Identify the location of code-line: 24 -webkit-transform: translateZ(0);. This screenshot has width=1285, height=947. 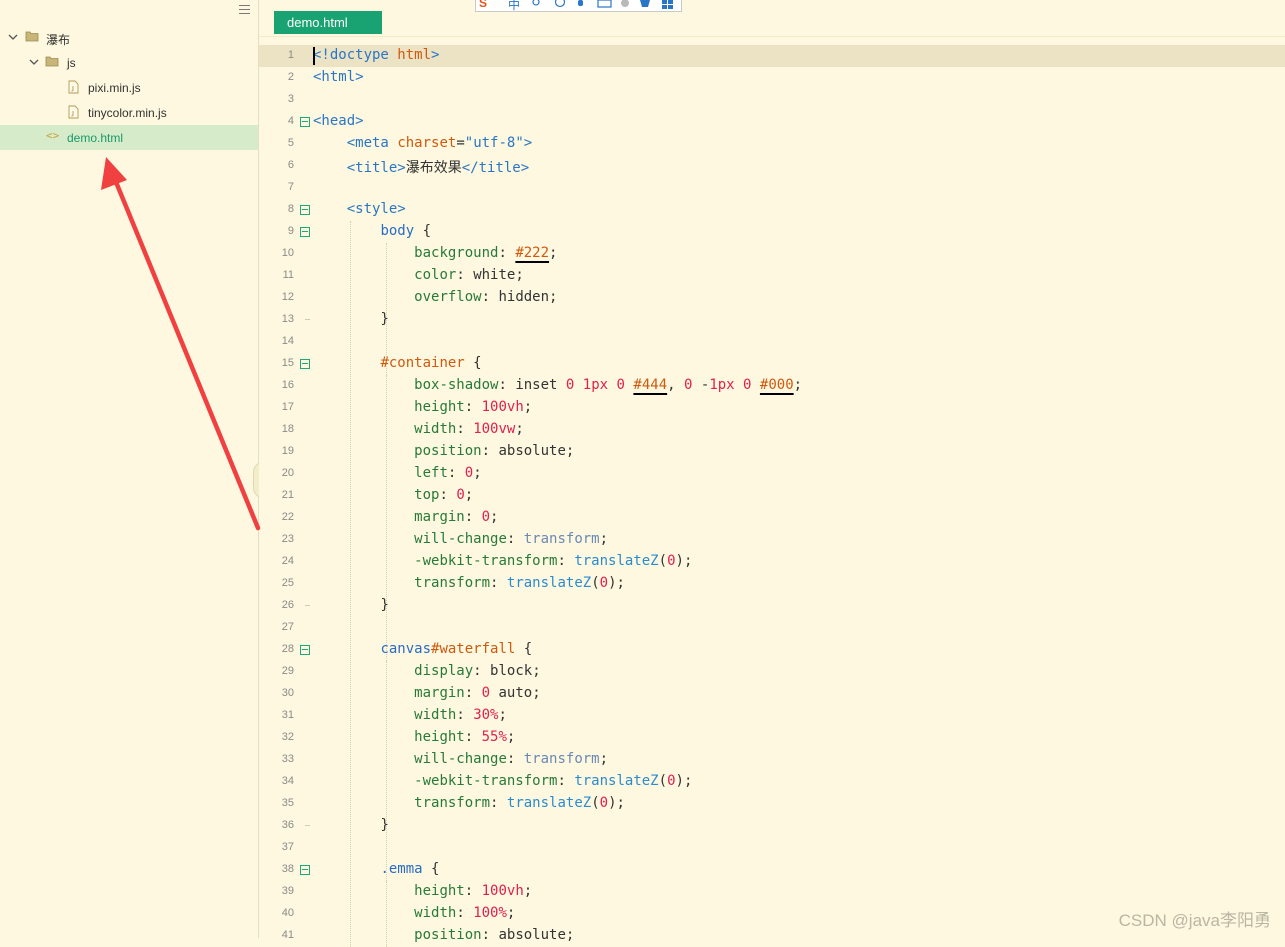
(772, 562).